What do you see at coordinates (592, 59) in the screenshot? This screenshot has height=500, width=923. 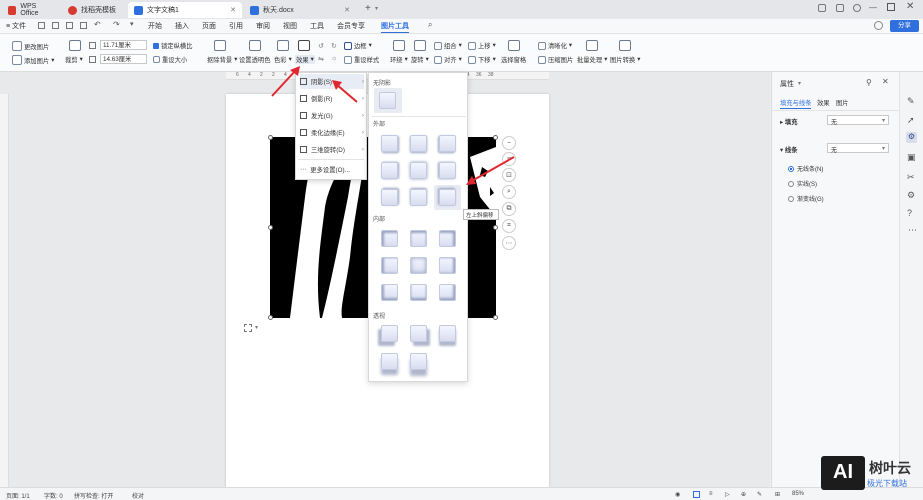 I see `batch-button: 批量处理 ▾` at bounding box center [592, 59].